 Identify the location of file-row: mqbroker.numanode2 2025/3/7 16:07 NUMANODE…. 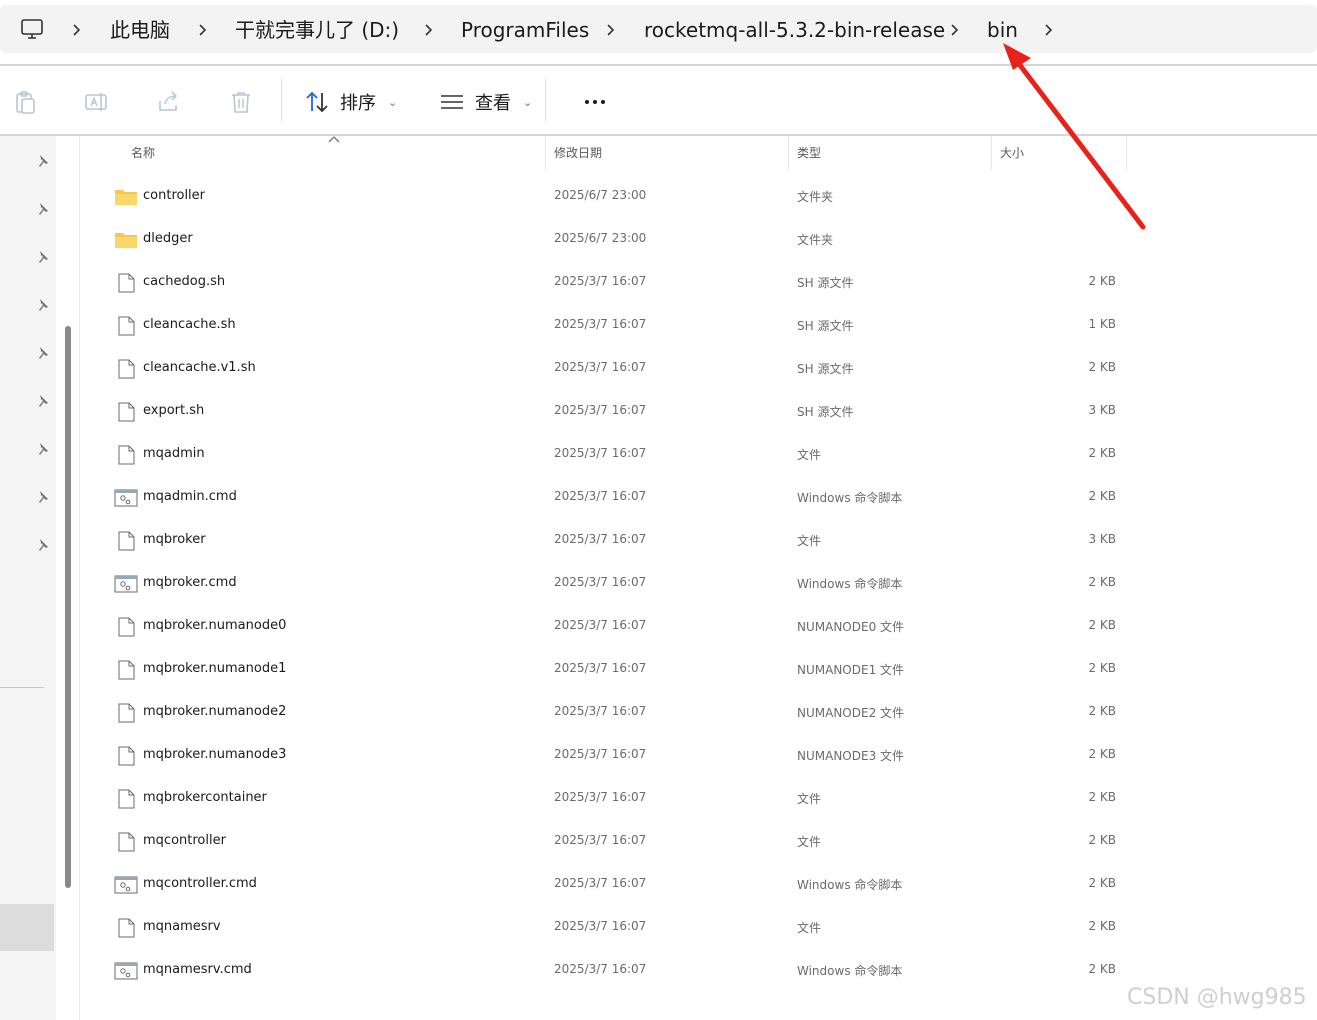
(609, 712).